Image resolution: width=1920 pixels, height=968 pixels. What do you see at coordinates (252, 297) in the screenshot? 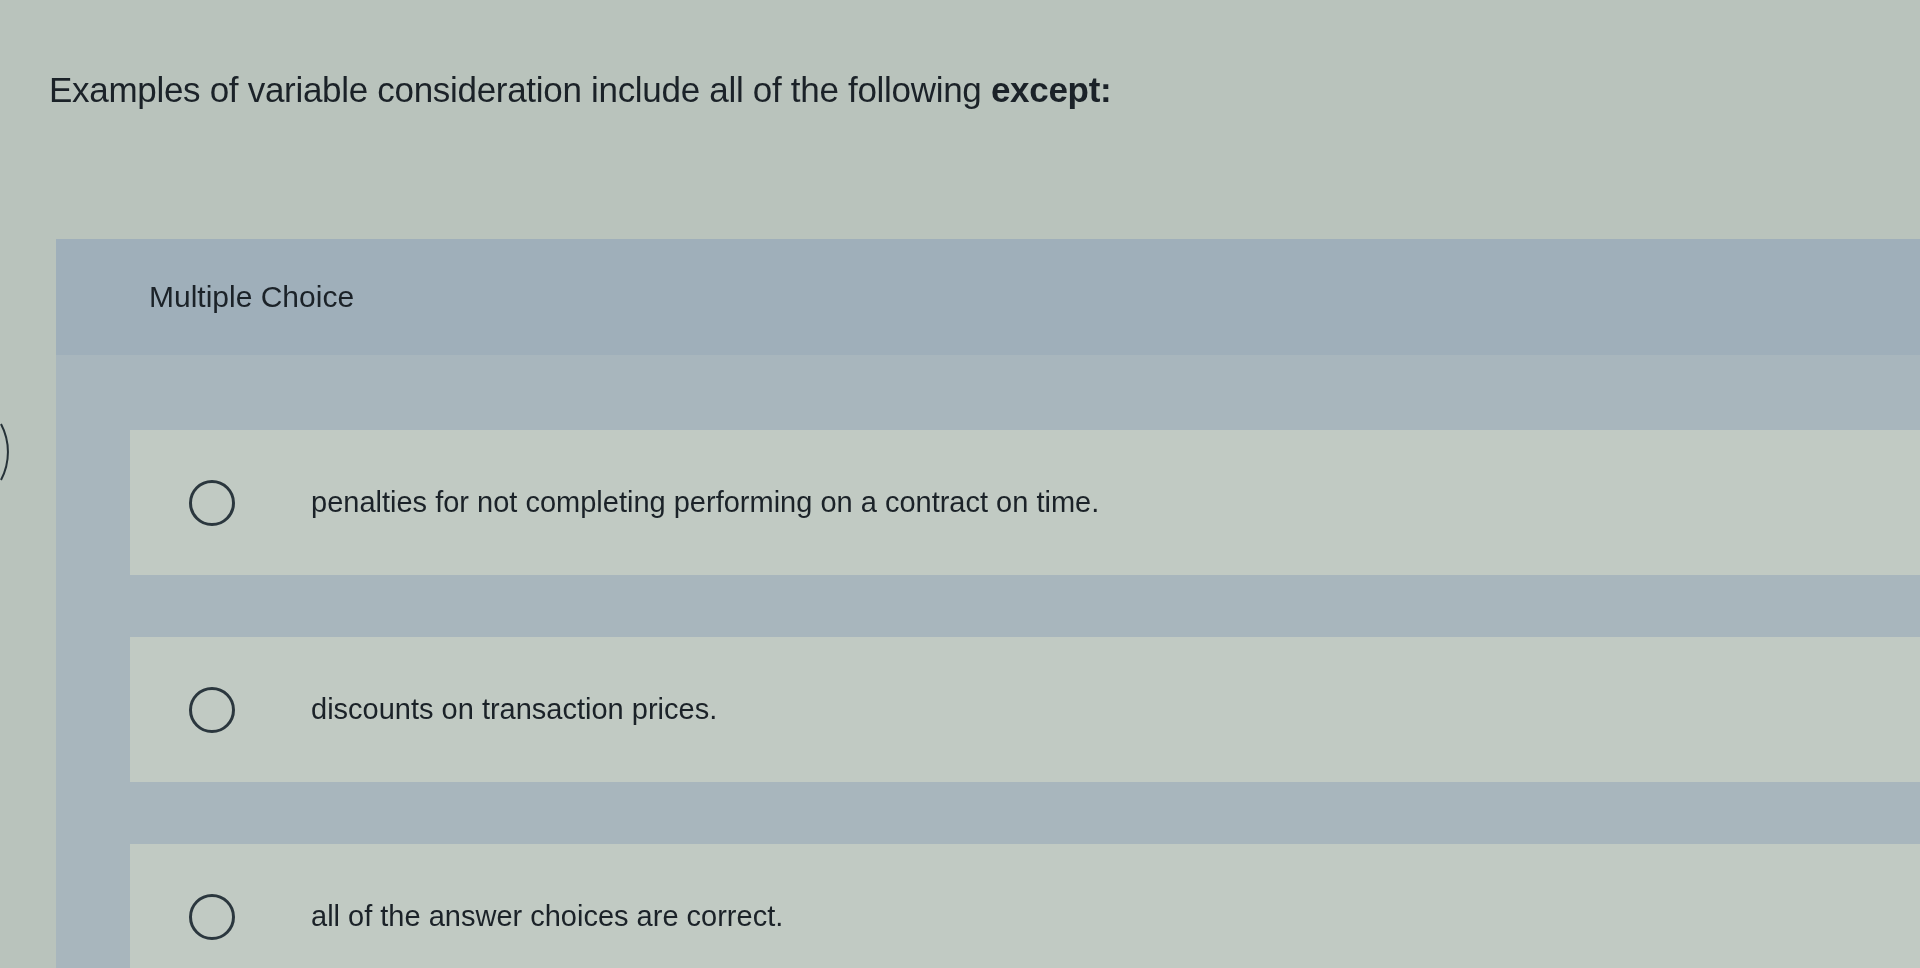
I see `question-type-label: Multiple Choice` at bounding box center [252, 297].